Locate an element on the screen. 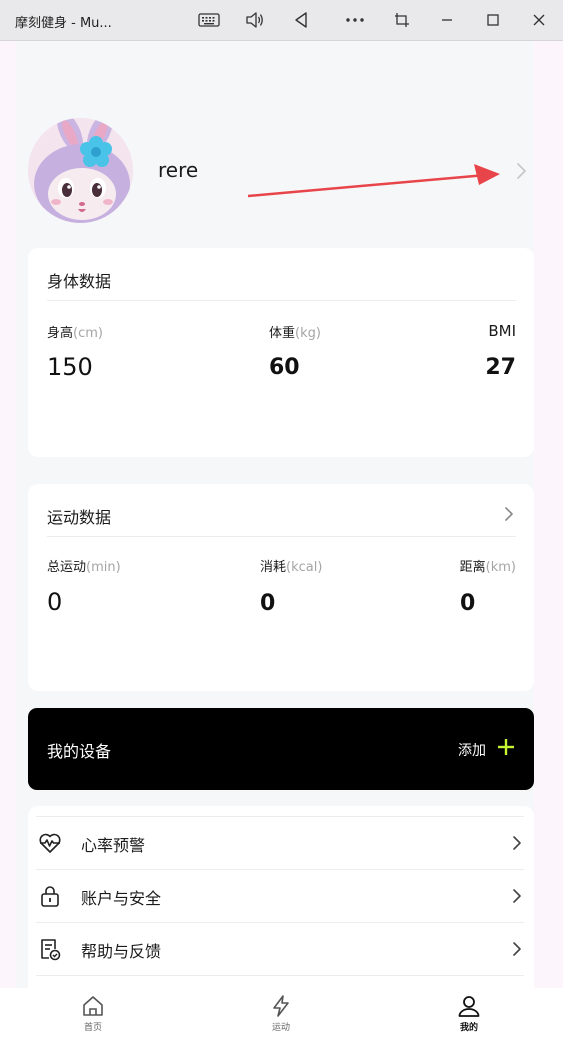  menu-item-help-feedback: 帮助与反馈 is located at coordinates (280, 949).